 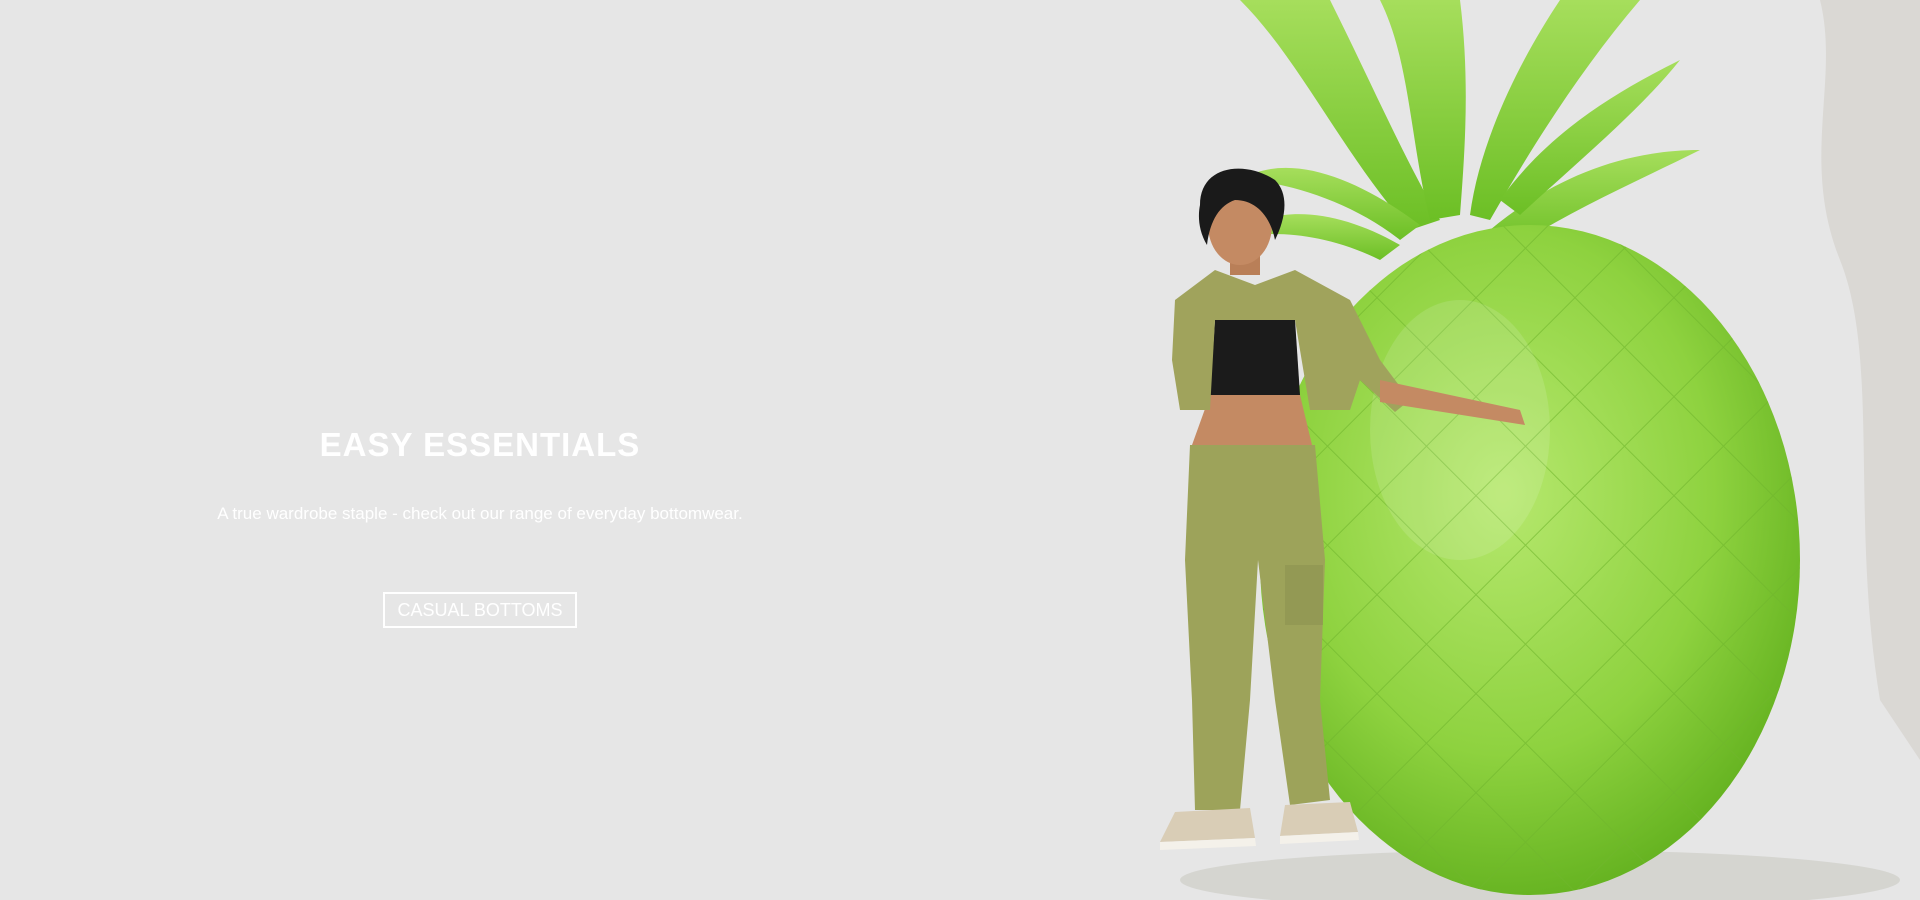 What do you see at coordinates (480, 444) in the screenshot?
I see `hero-title: EASY ESSENTIALS` at bounding box center [480, 444].